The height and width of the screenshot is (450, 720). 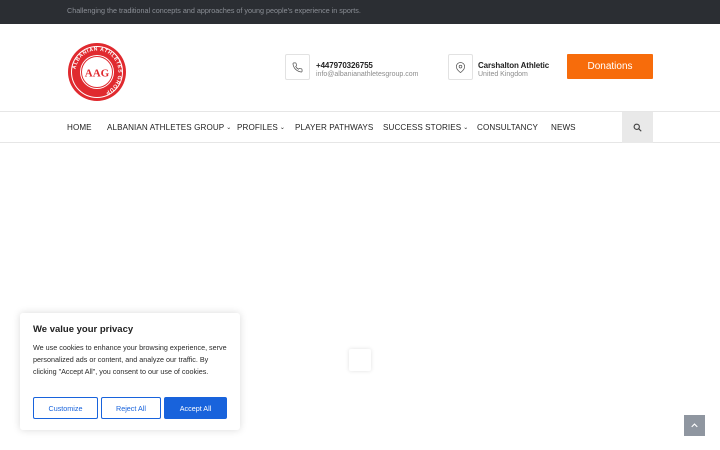 I want to click on loading-spinner, so click(x=360, y=360).